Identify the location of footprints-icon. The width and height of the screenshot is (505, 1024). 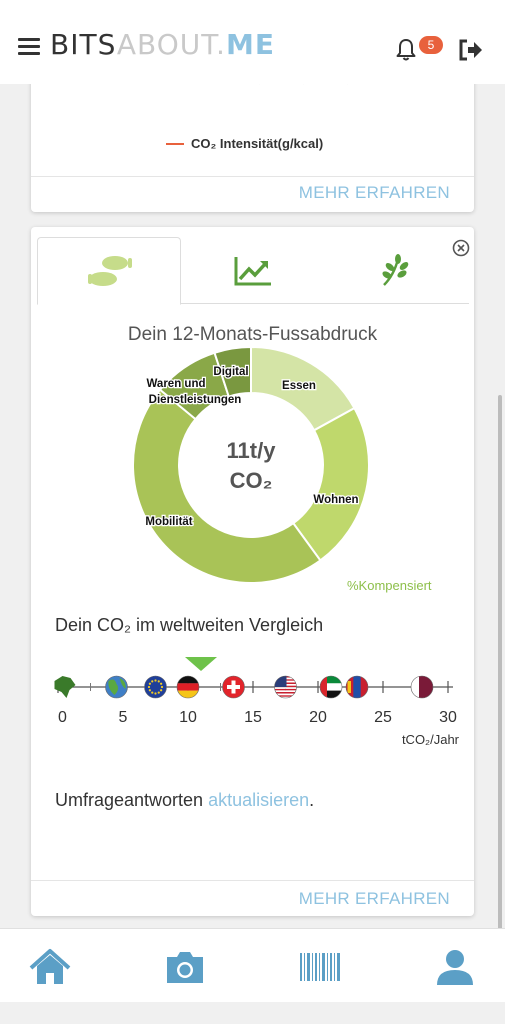
(110, 271).